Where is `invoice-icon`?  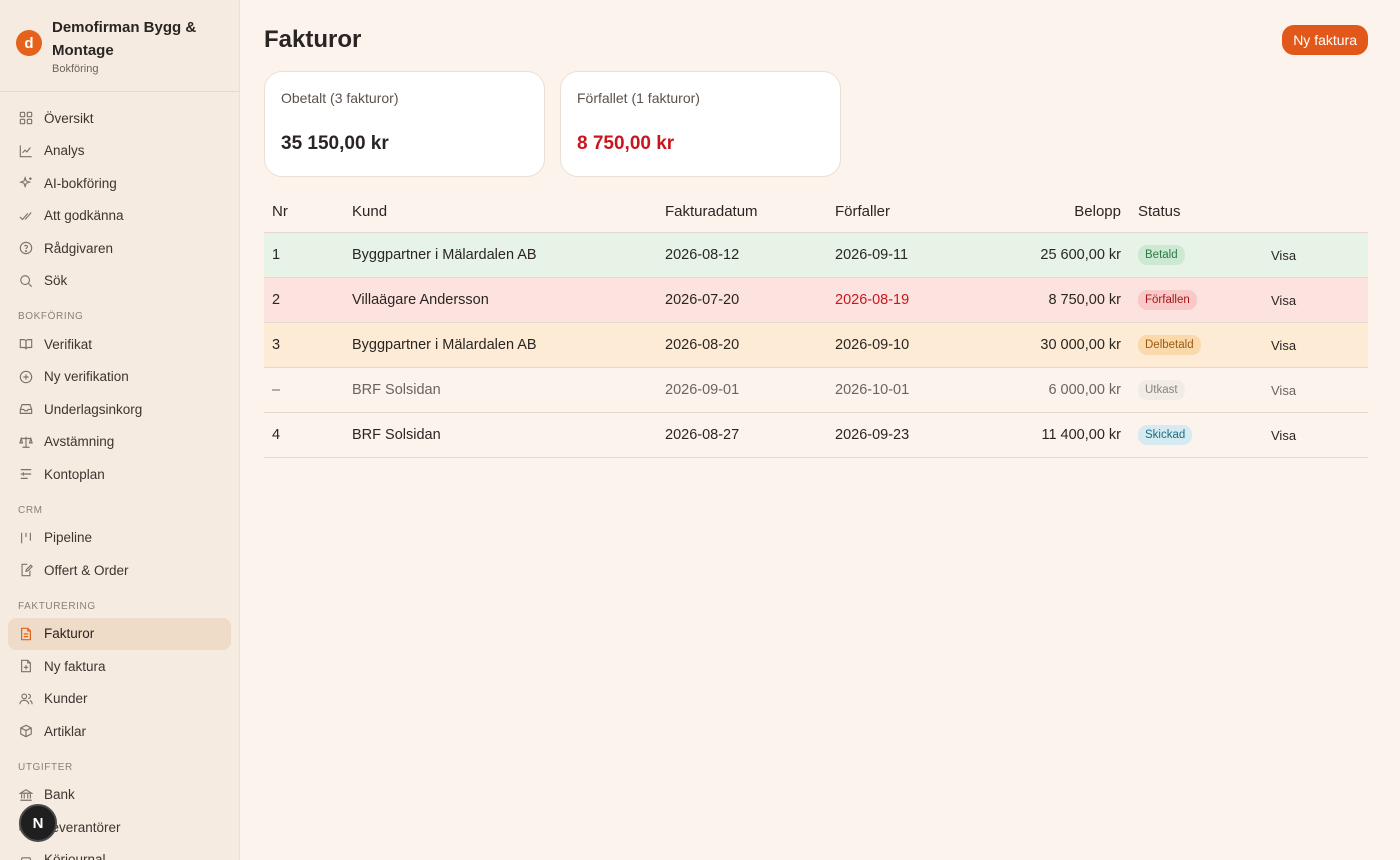
invoice-icon is located at coordinates (26, 634).